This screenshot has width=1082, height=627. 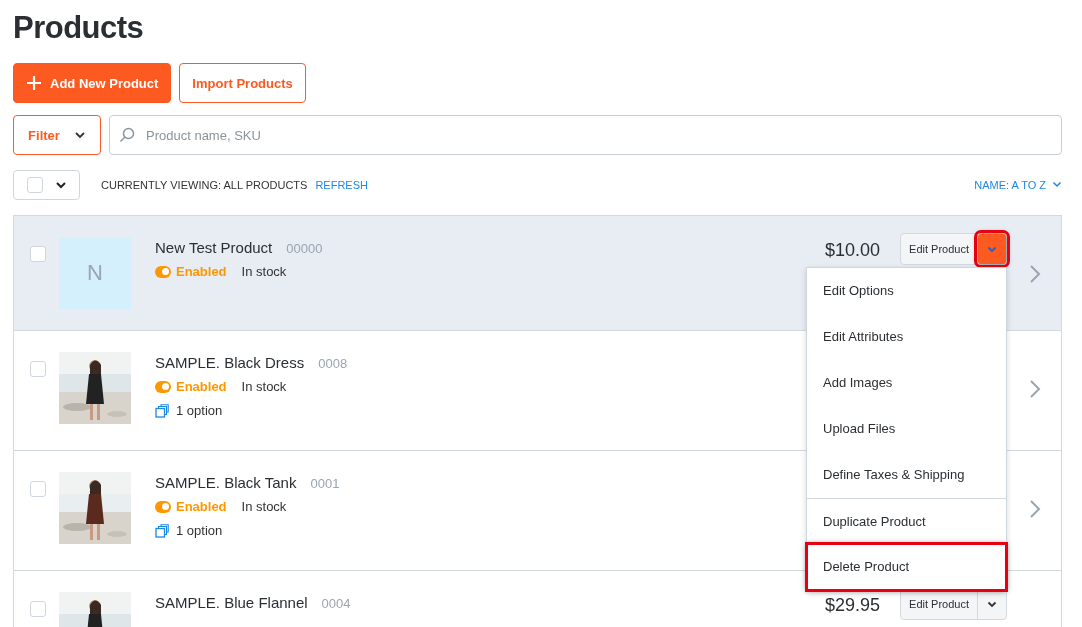 What do you see at coordinates (336, 603) in the screenshot?
I see `product-sku: 0004` at bounding box center [336, 603].